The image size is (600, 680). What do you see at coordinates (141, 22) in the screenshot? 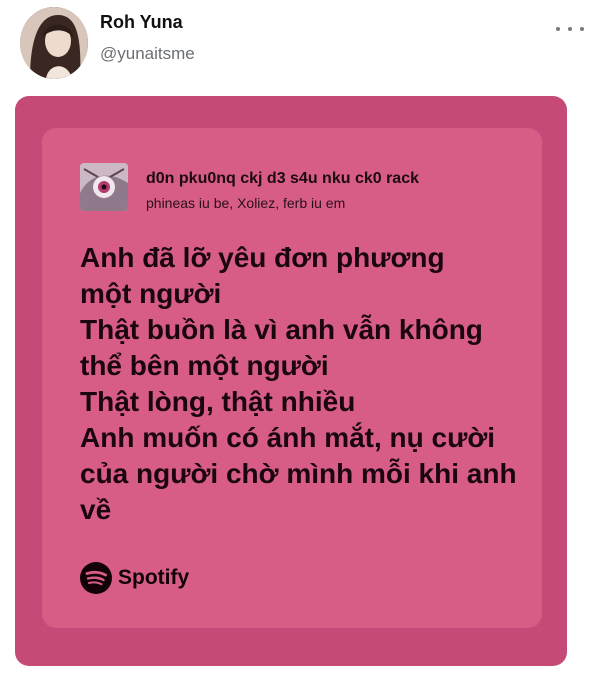
I see `author-name: Roh Yuna` at bounding box center [141, 22].